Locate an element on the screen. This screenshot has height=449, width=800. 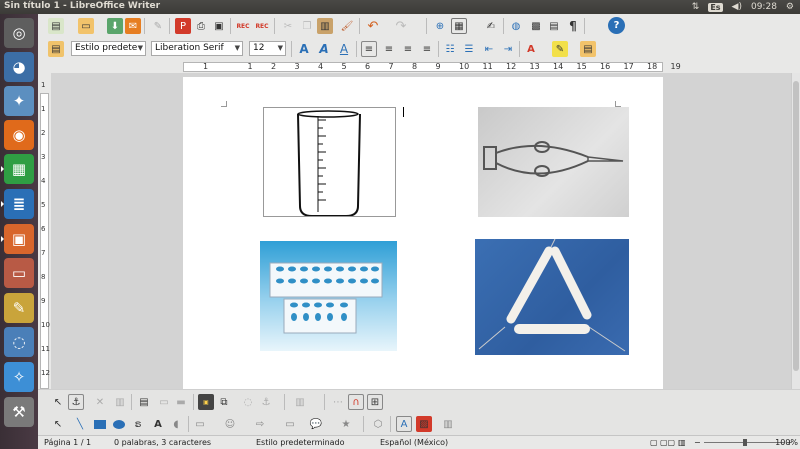
italic-icon: A is located at coordinates (324, 49).